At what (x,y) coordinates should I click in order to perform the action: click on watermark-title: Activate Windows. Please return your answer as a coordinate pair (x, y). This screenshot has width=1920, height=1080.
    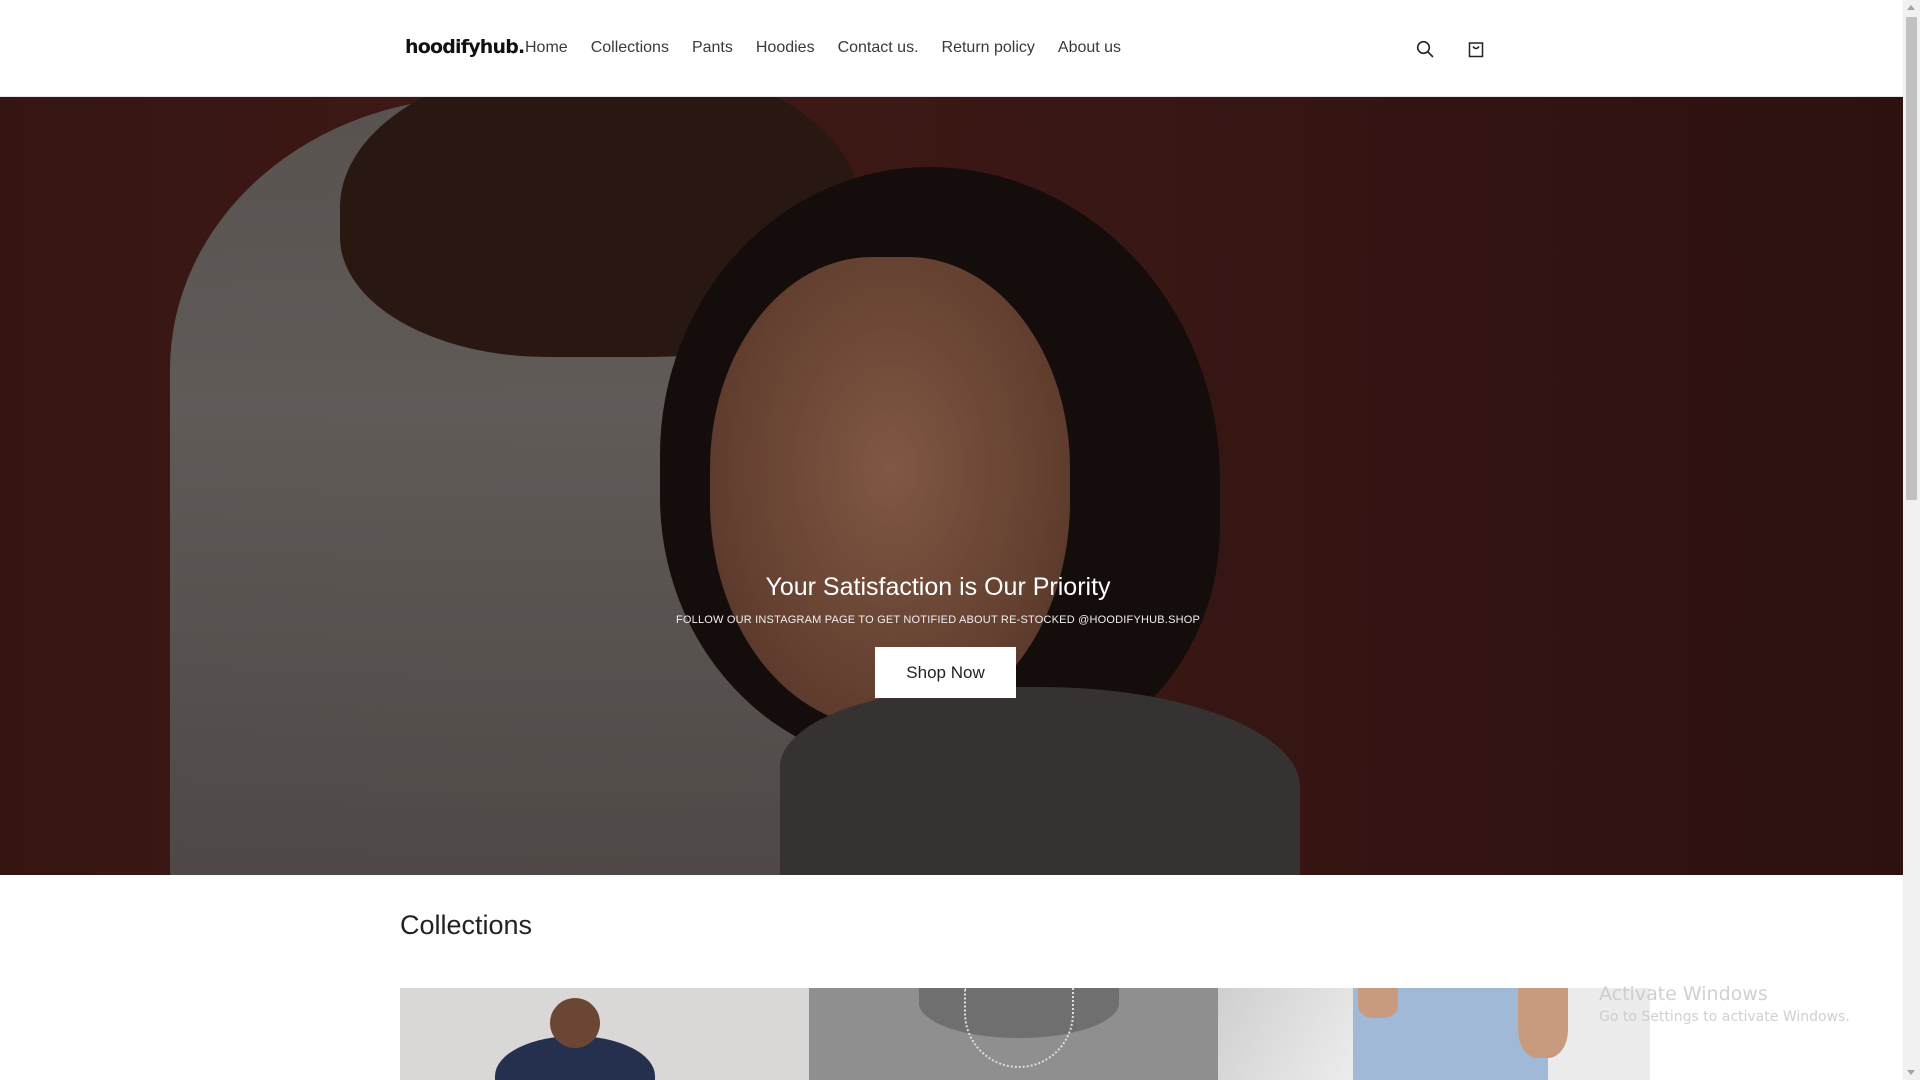
    Looking at the image, I should click on (1683, 994).